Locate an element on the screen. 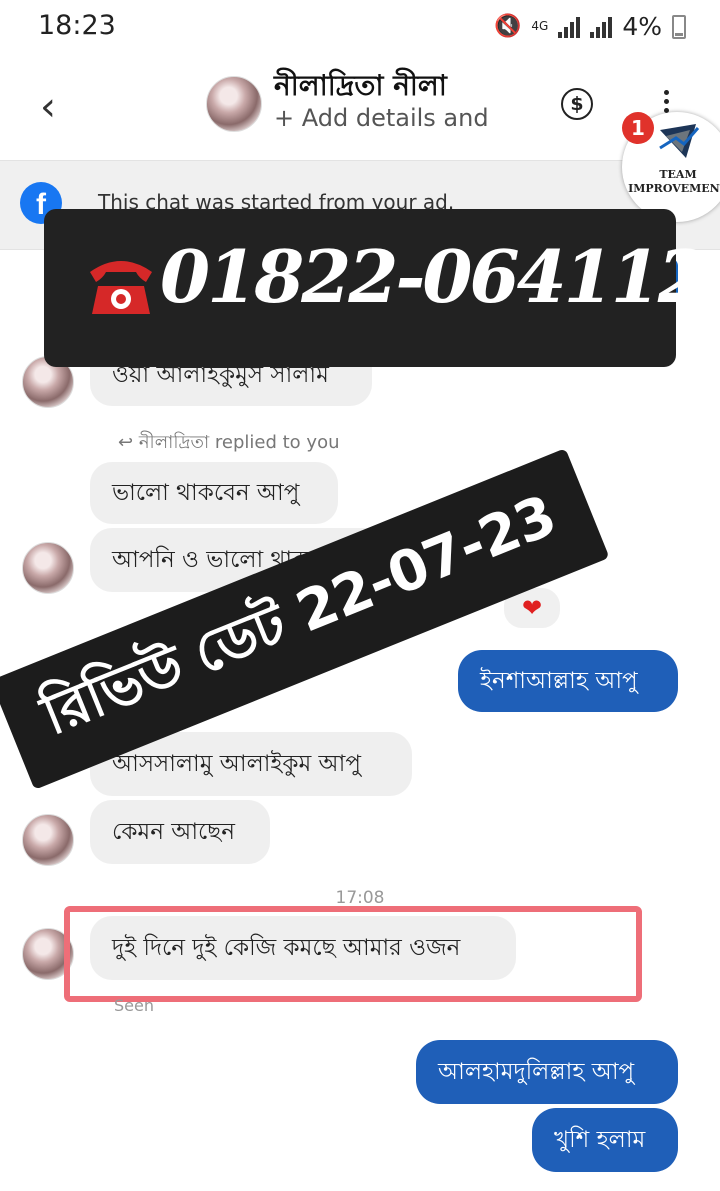 The image size is (720, 1191). seen-indicator: Seen is located at coordinates (134, 1005).